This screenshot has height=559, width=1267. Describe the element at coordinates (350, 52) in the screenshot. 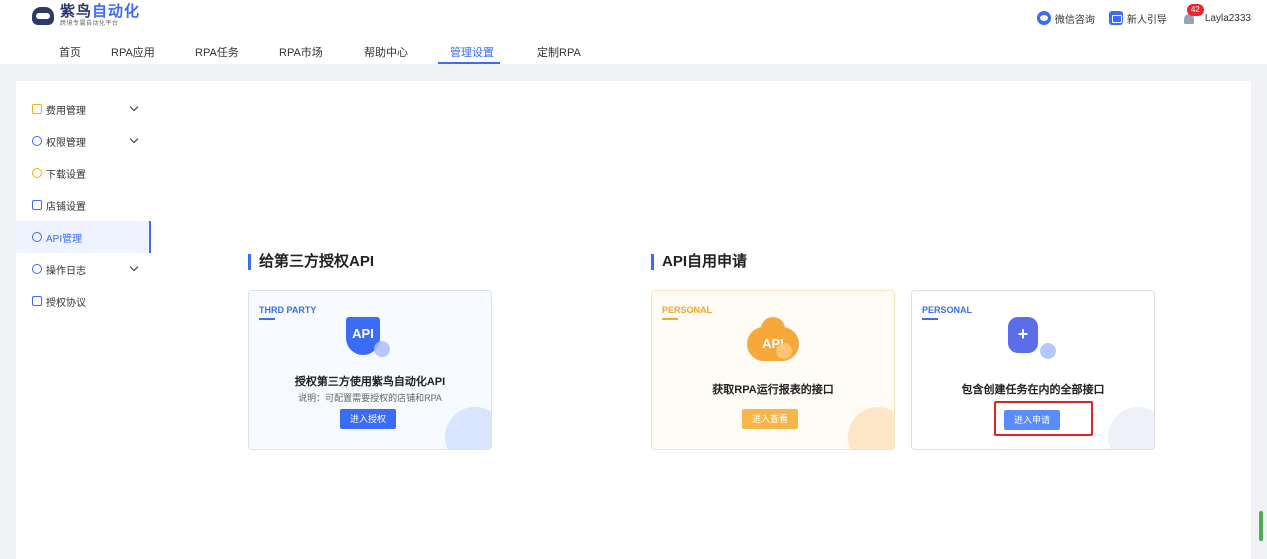

I see `main-nav: 首页 RPA应用 RPA任务 RPA市场 帮助中心 管理设置 定制RPA` at that location.